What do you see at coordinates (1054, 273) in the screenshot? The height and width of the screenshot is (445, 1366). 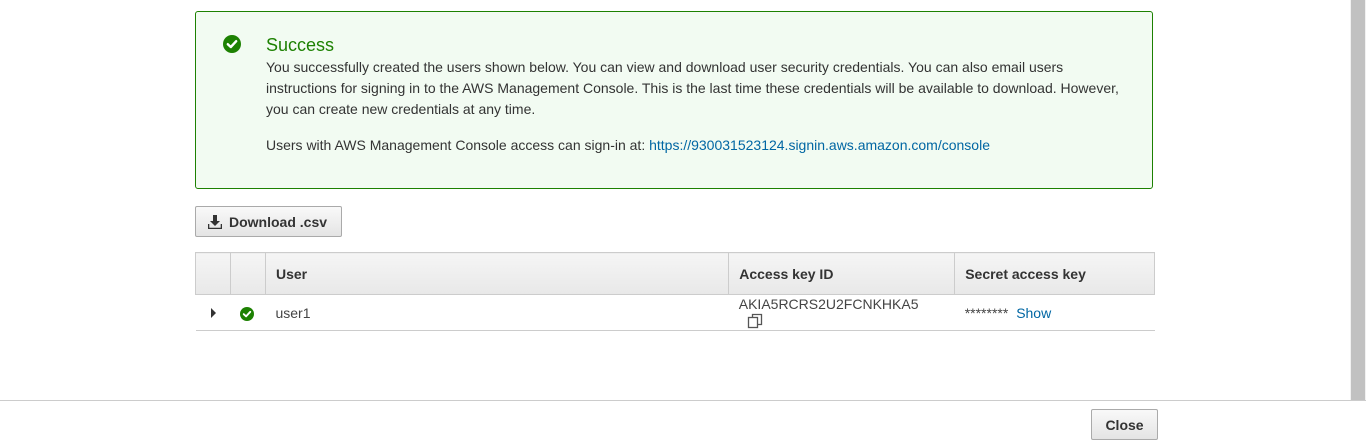 I see `column-header-secret-access-key: Secret access key` at bounding box center [1054, 273].